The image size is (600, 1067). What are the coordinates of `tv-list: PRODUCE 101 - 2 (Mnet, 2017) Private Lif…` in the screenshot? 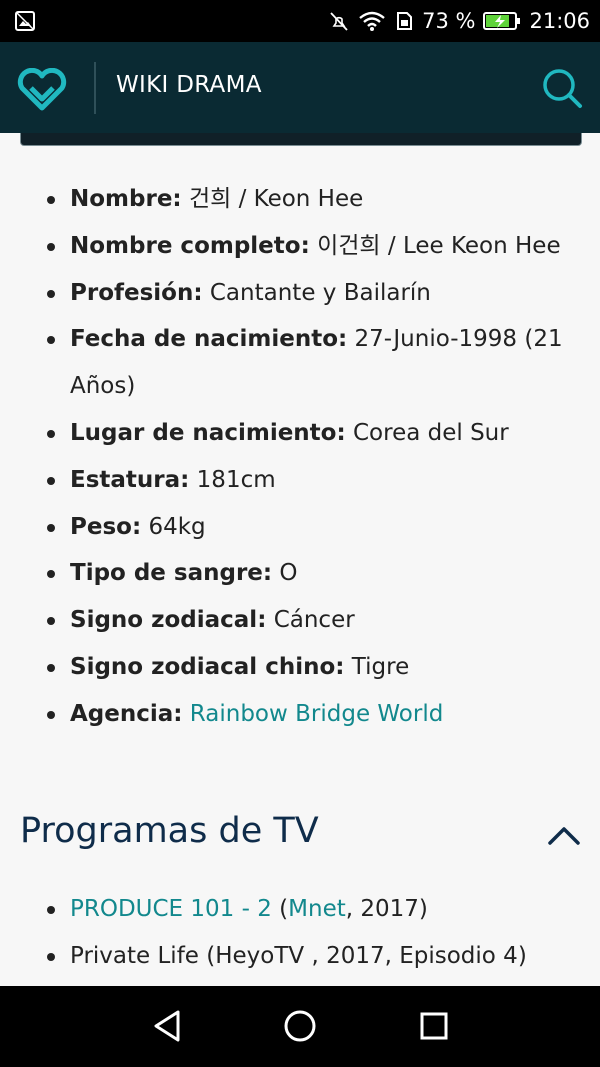 It's located at (300, 933).